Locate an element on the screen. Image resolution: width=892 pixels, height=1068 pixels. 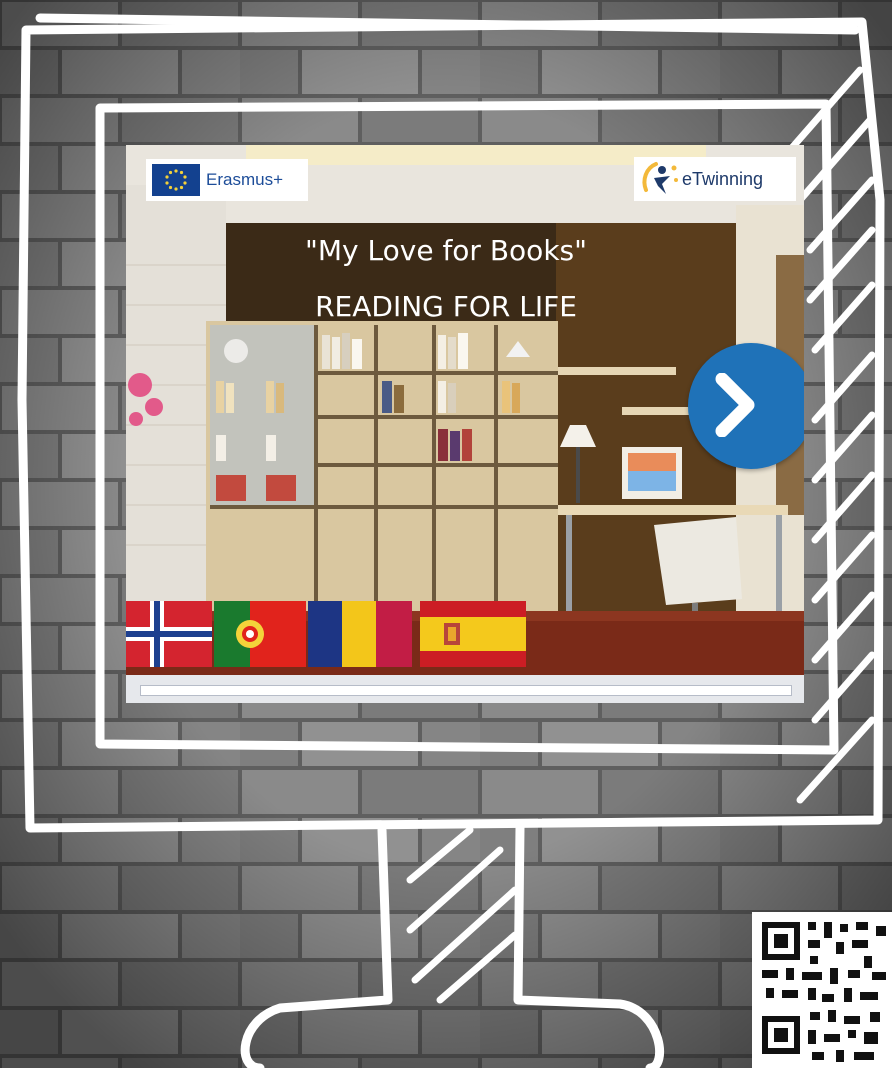
slide-title: "My Love for Books" READING FOR LIFE is located at coordinates (446, 279).